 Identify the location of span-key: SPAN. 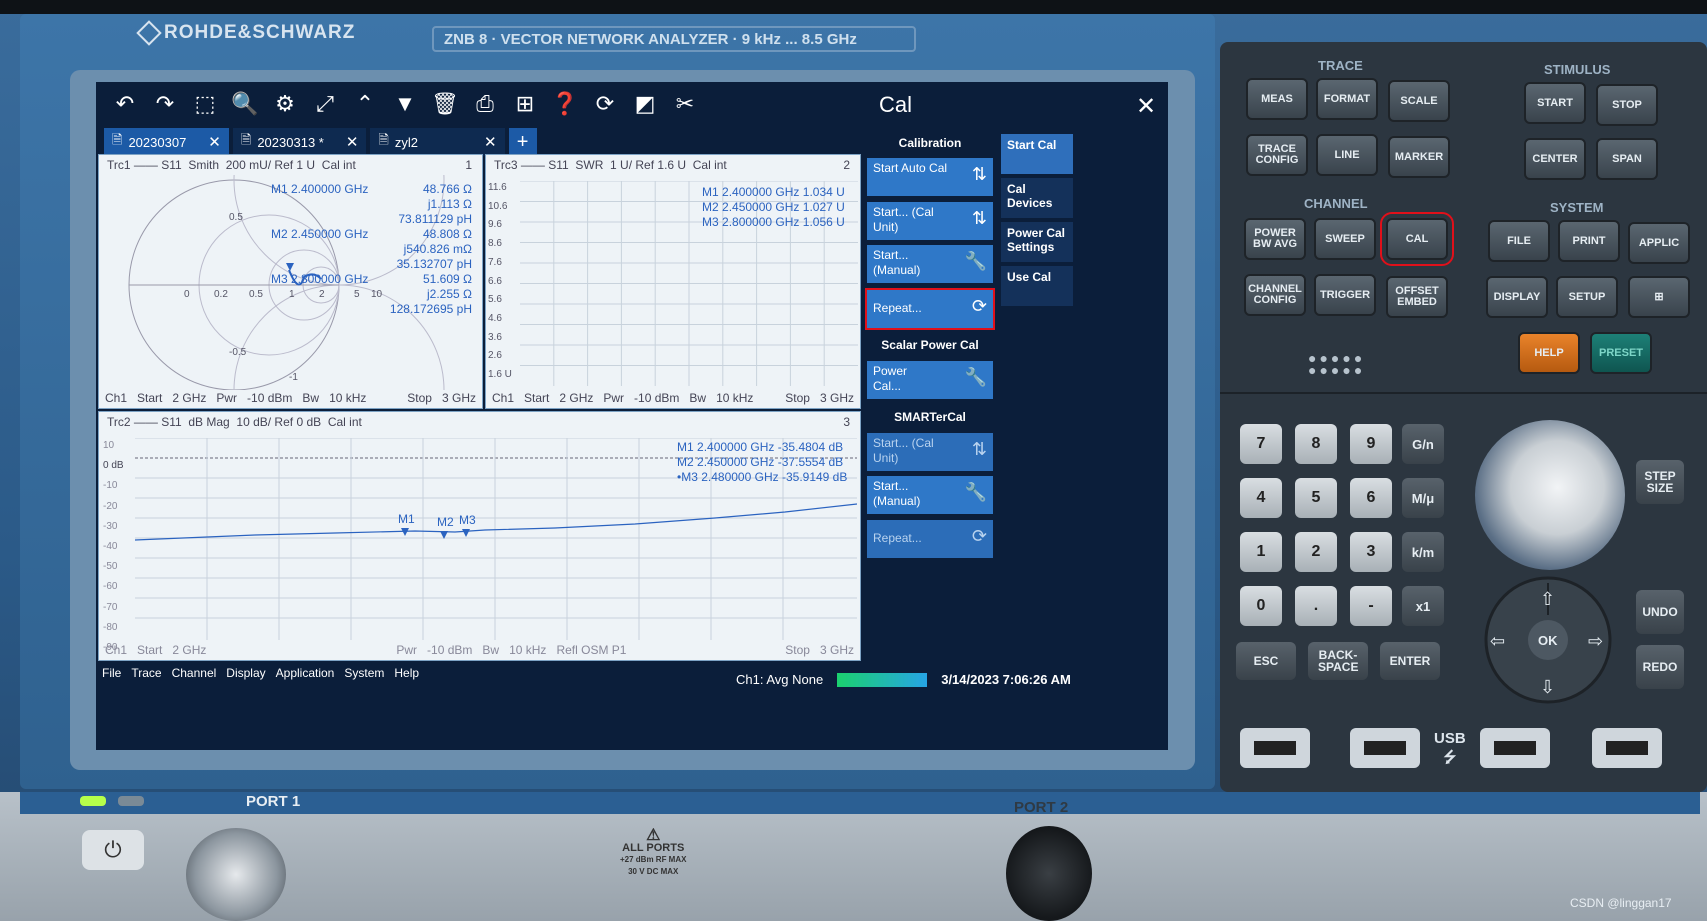
(1627, 159).